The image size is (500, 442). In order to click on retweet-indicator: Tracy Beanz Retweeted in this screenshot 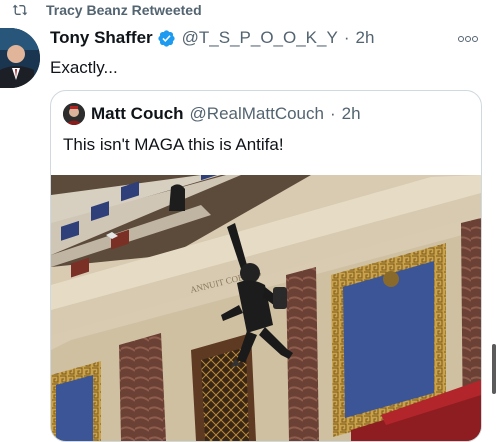, I will do `click(107, 10)`.